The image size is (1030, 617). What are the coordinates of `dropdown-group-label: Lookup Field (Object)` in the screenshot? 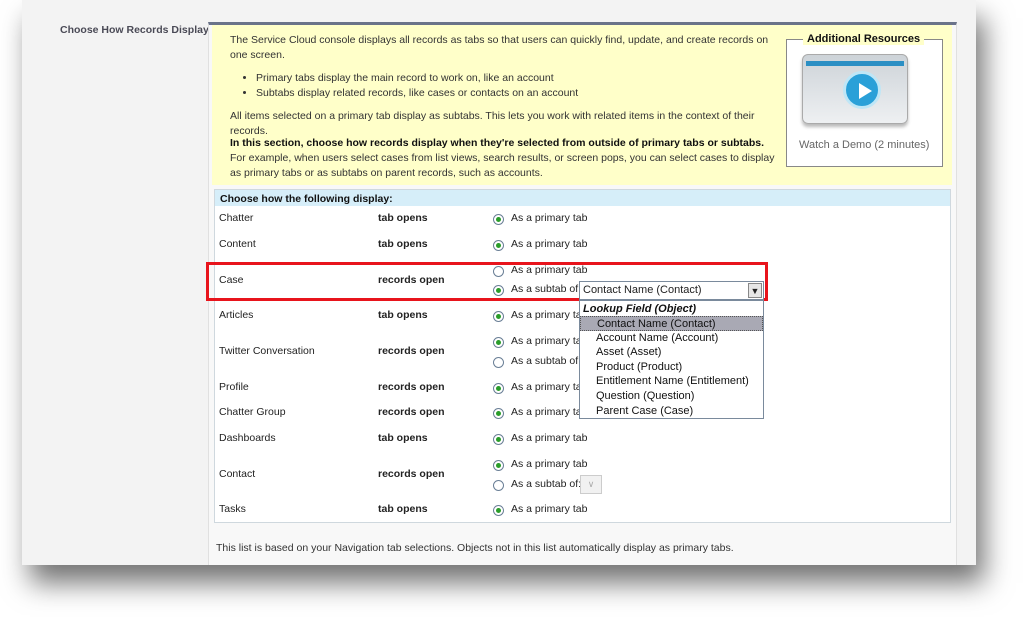 It's located at (640, 309).